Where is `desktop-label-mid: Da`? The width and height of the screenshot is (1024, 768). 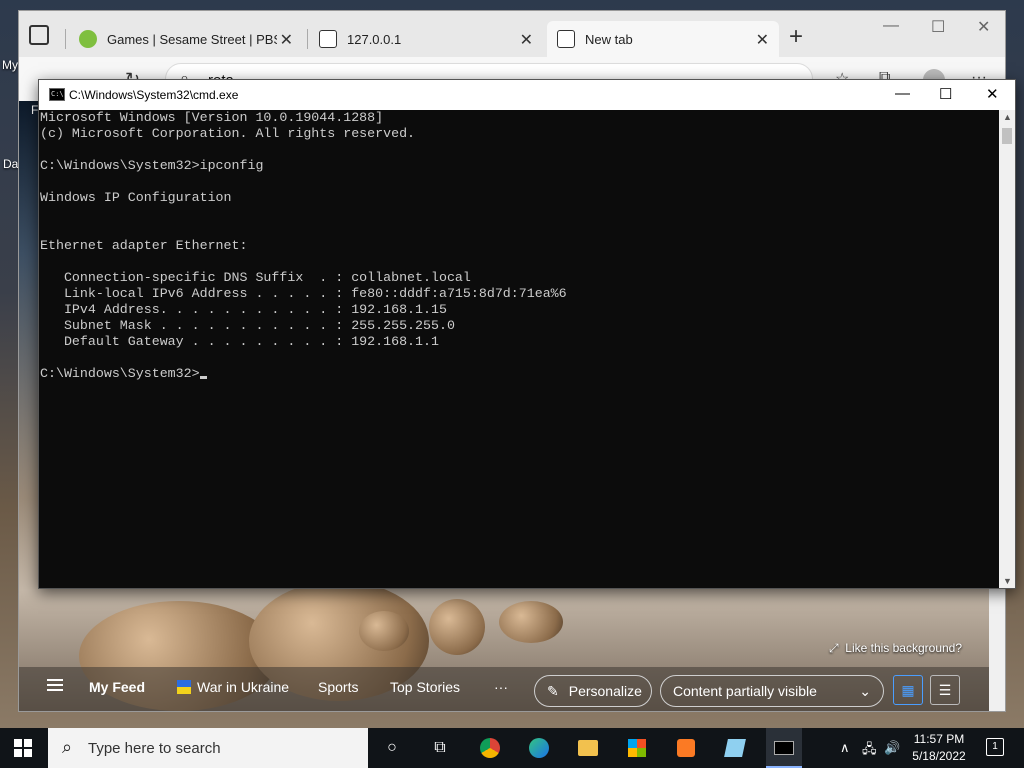
desktop-label-mid: Da is located at coordinates (10, 164).